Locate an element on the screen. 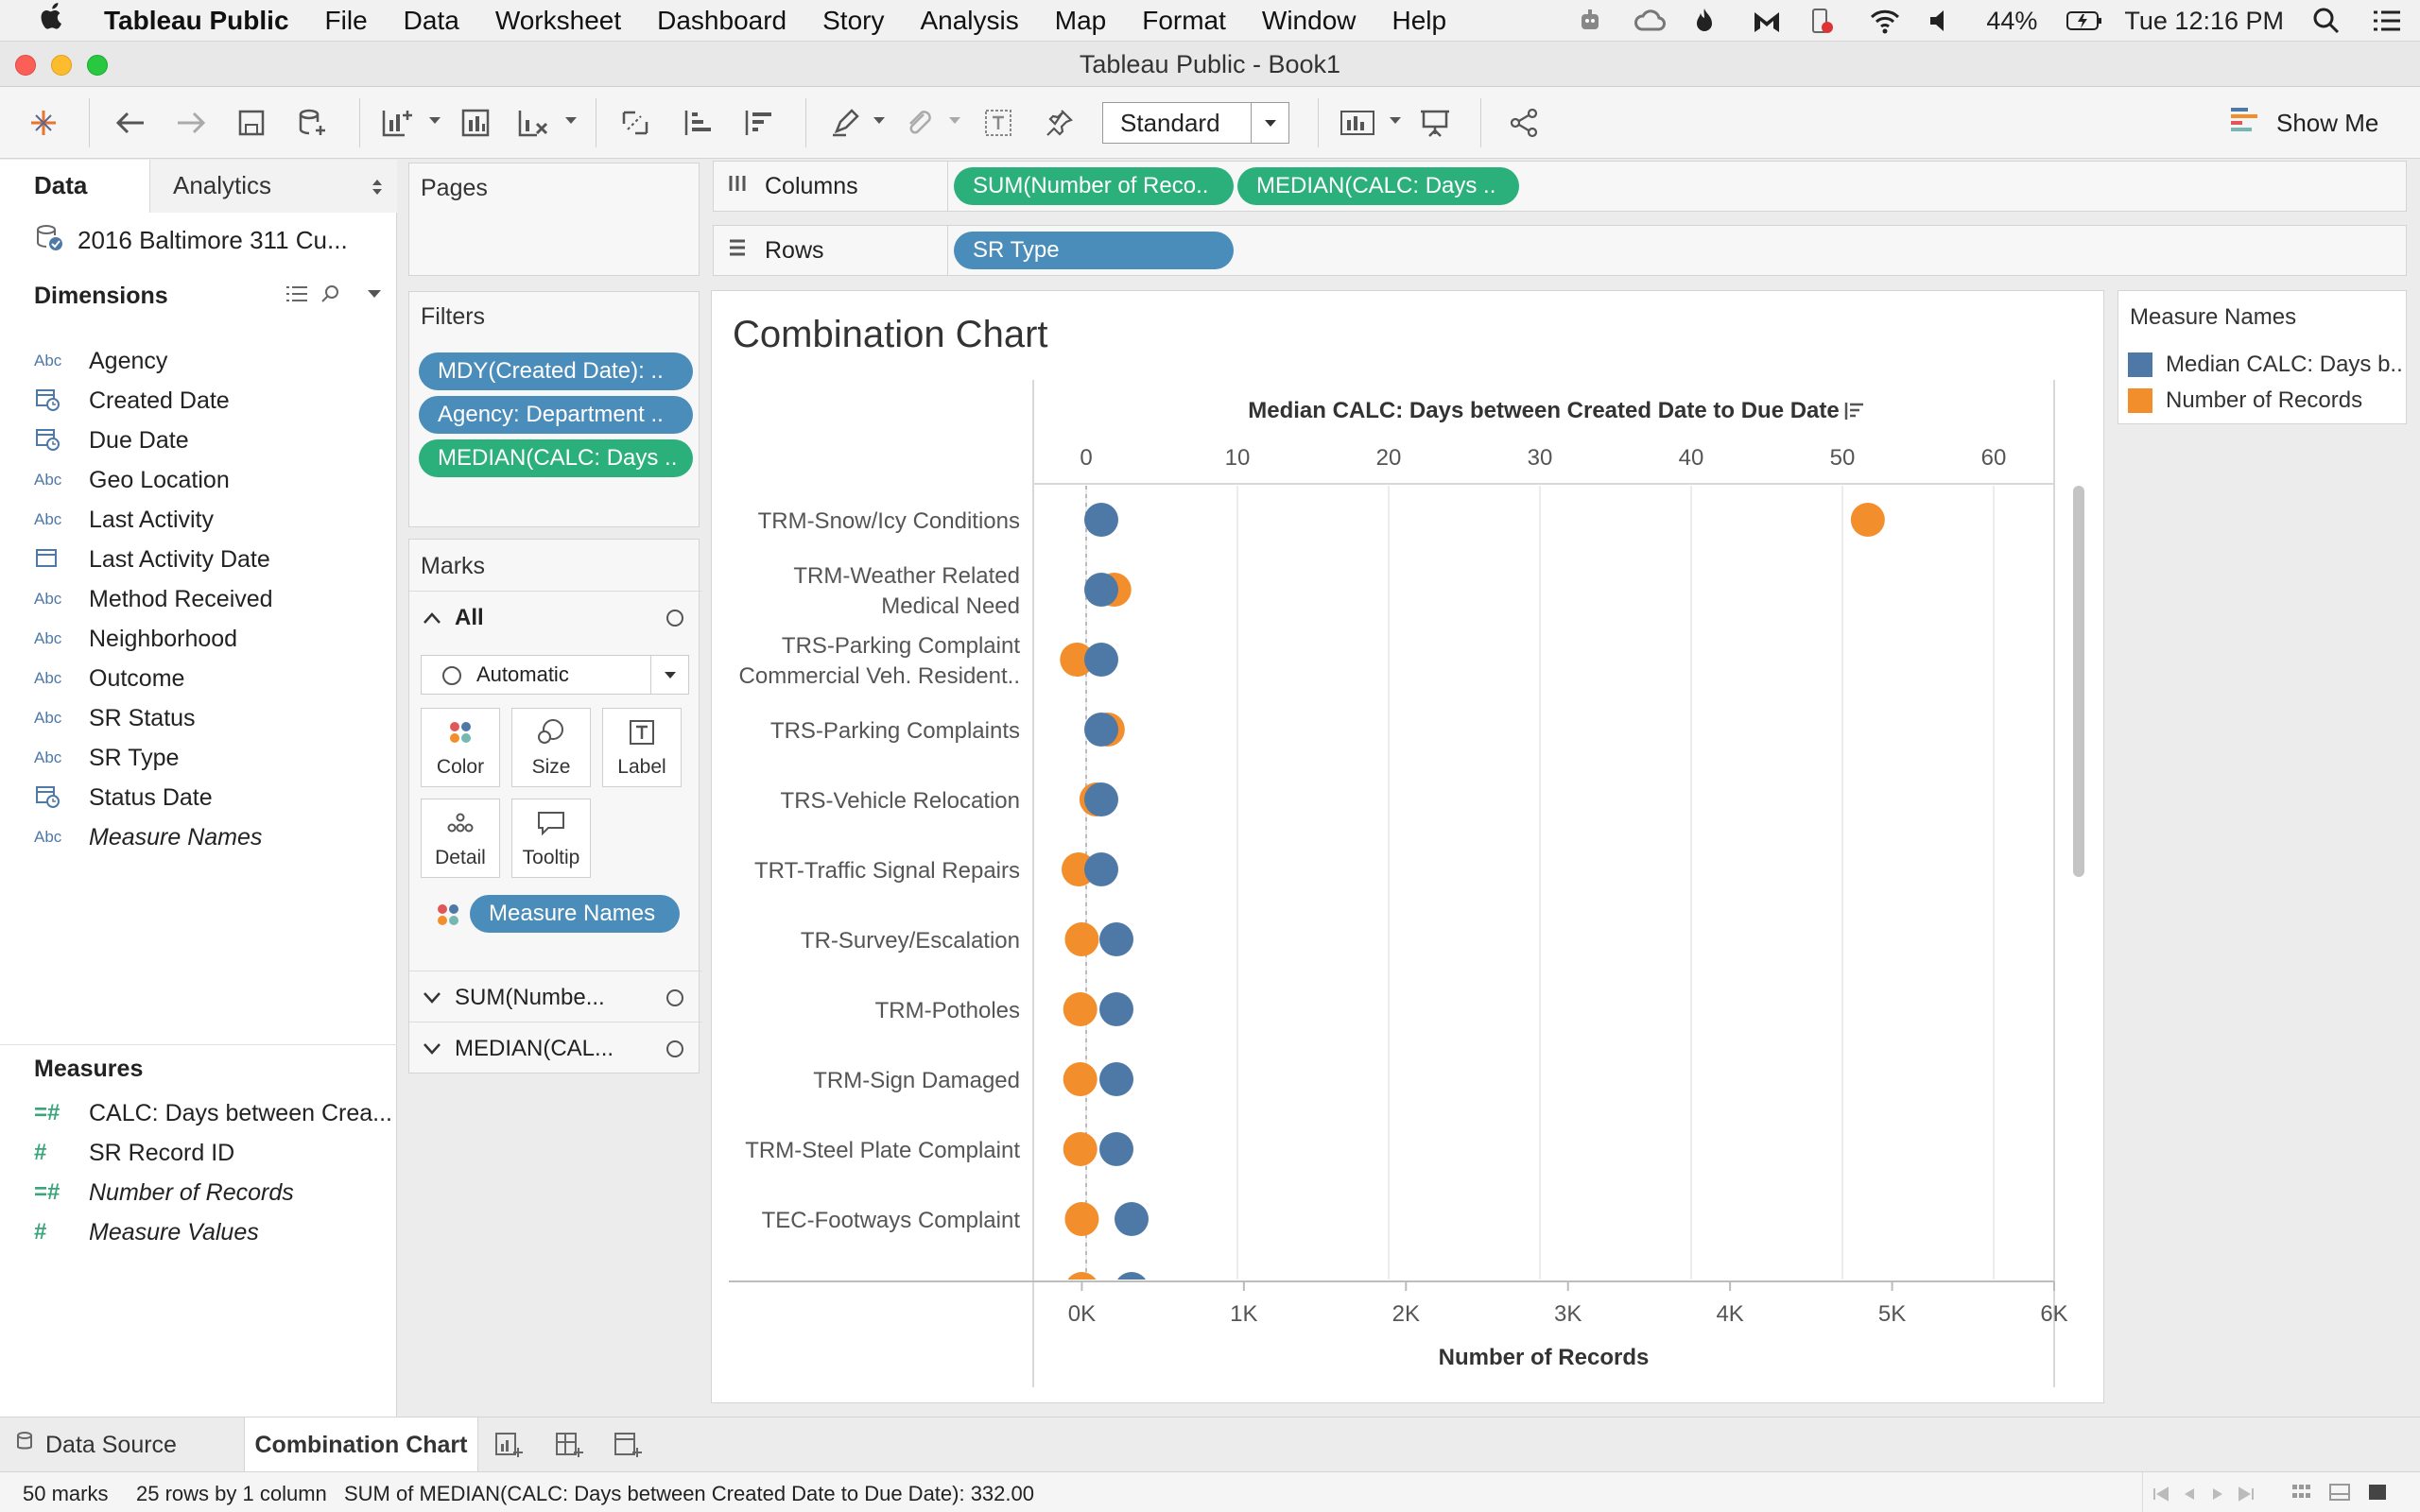 The height and width of the screenshot is (1512, 2420). menu-data: Data is located at coordinates (431, 21).